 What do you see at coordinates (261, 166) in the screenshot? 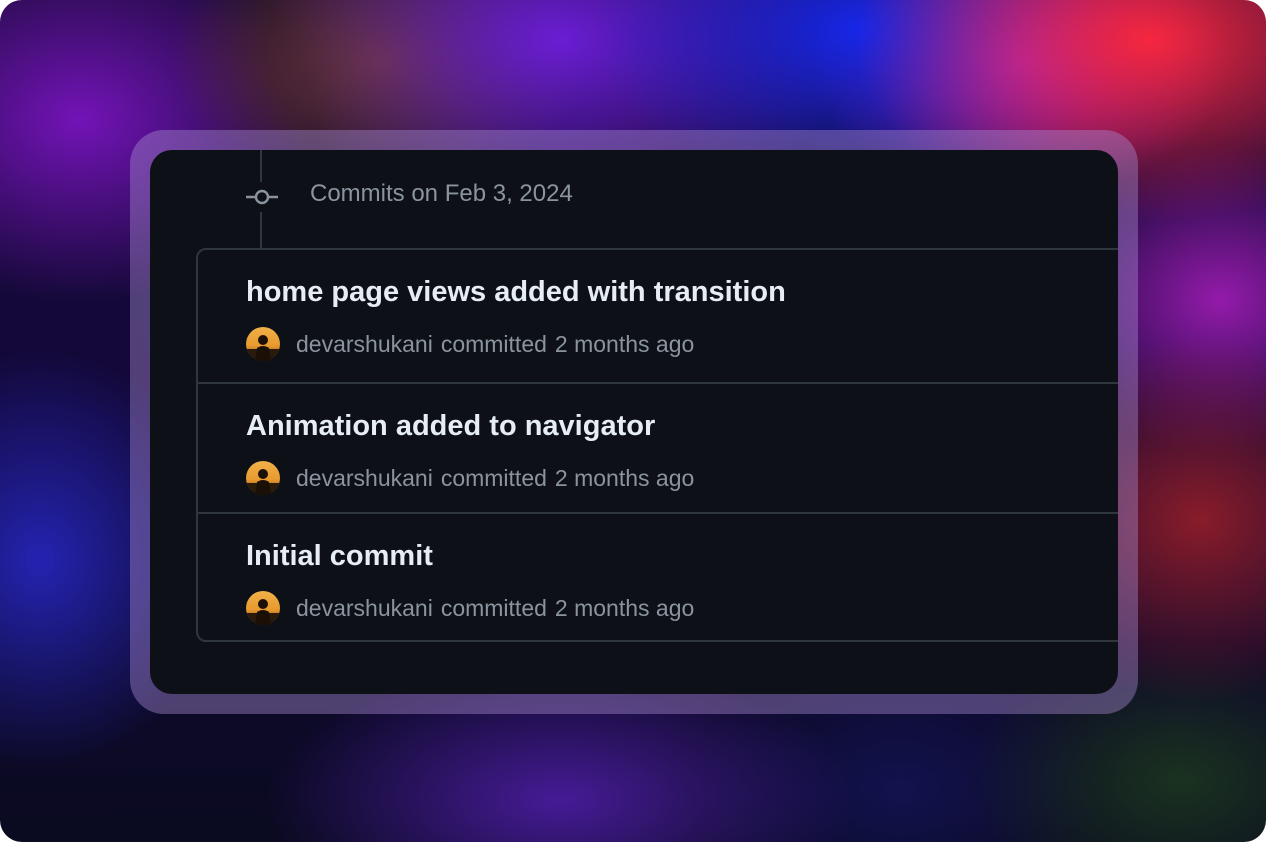
I see `timeline-line-top` at bounding box center [261, 166].